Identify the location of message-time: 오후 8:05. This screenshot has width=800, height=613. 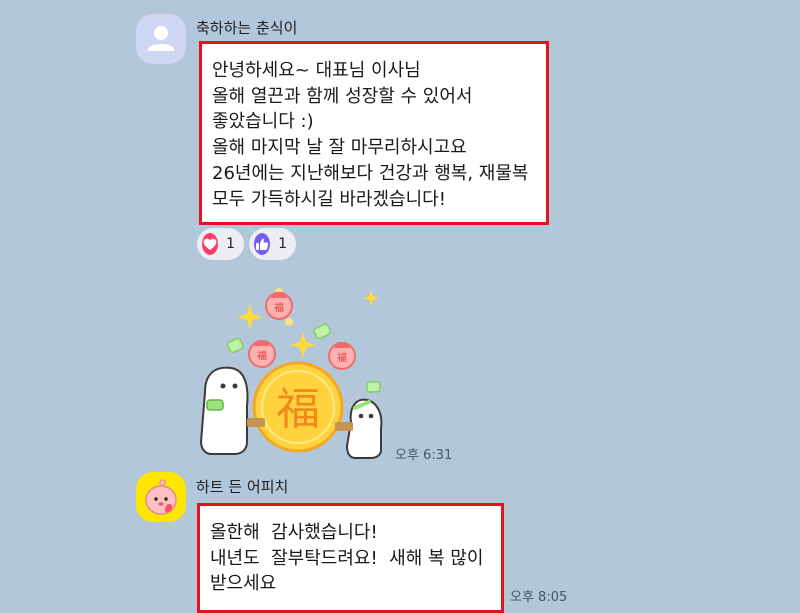
(539, 597).